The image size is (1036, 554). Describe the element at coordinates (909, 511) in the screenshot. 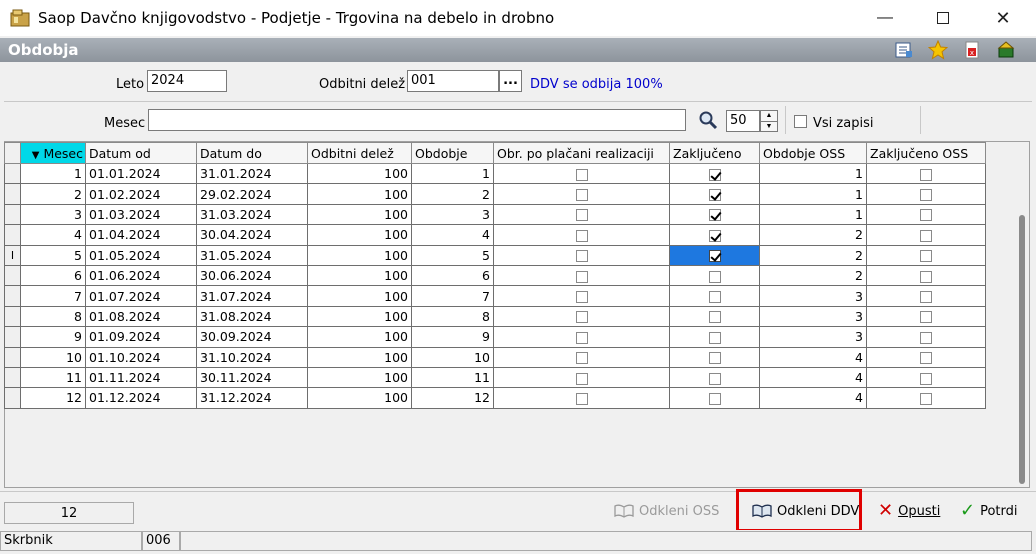

I see `opusti-button: ✕ Opusti` at that location.